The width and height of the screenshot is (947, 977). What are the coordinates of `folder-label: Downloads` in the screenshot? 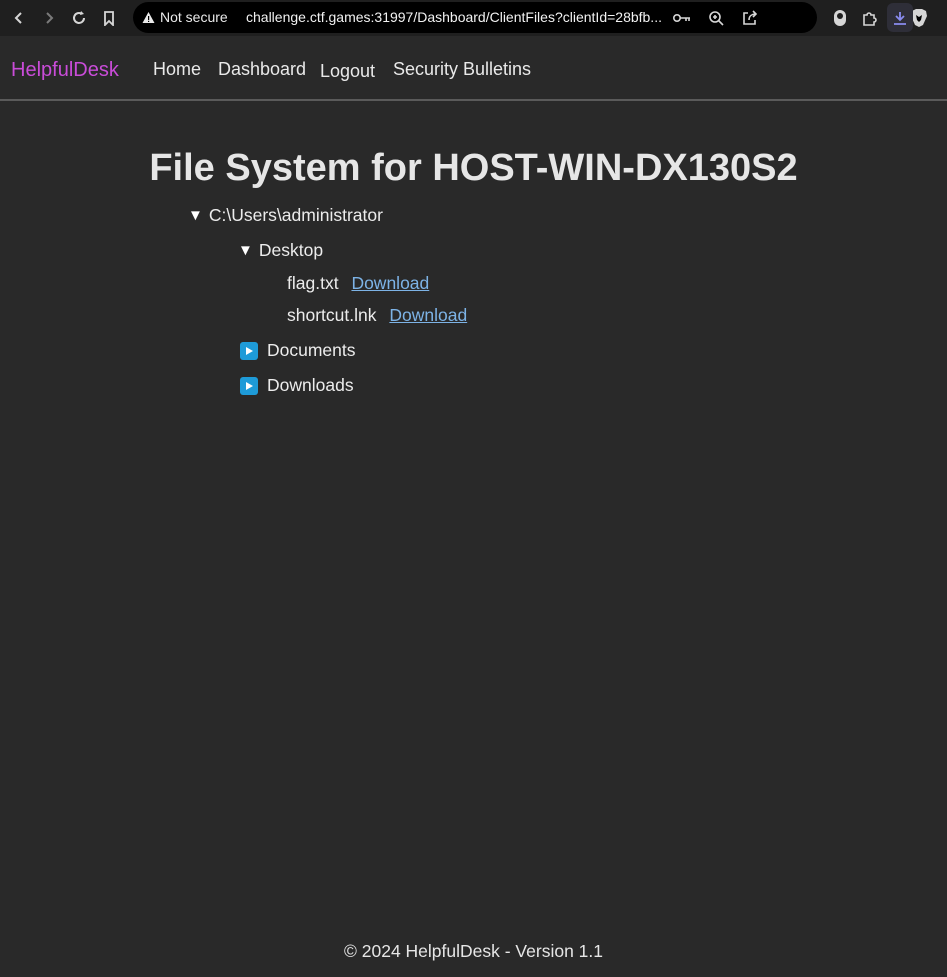 It's located at (310, 385).